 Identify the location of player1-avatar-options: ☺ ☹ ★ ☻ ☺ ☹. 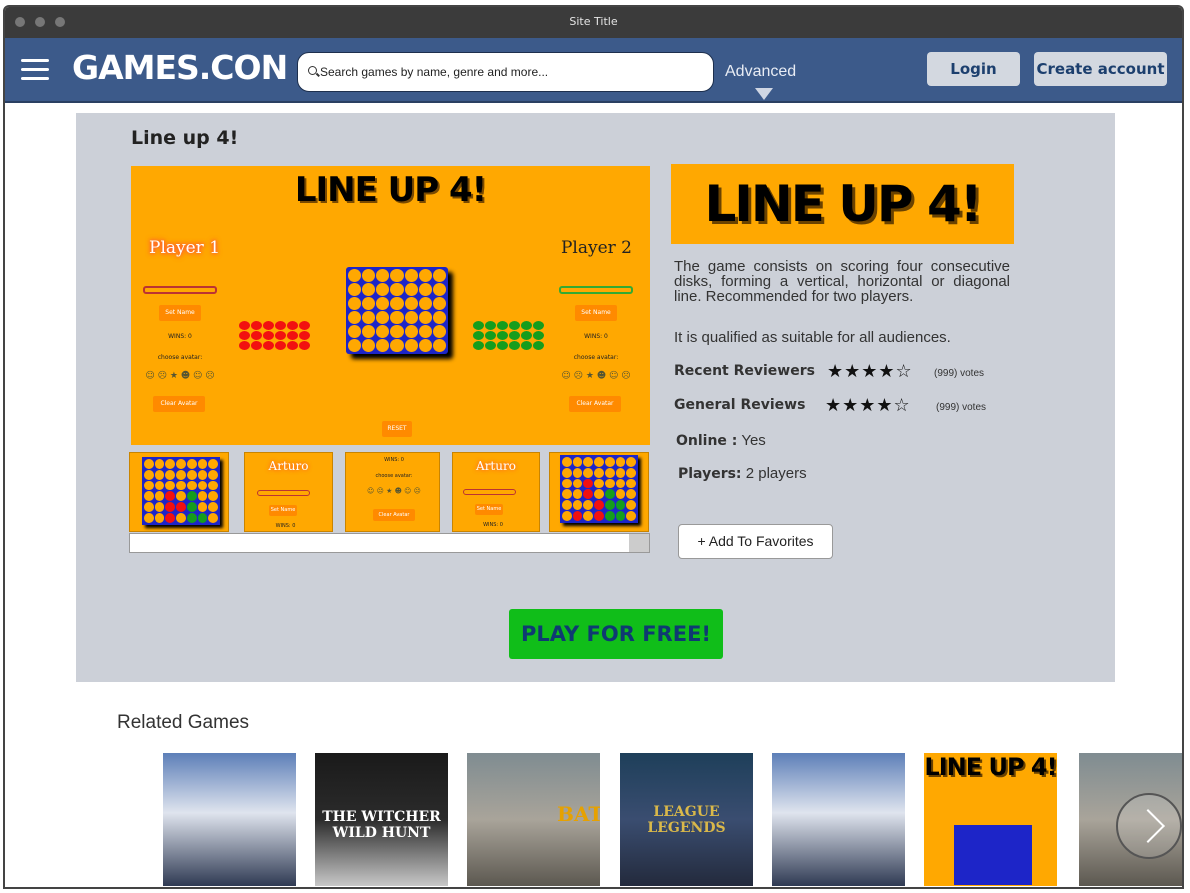
(180, 376).